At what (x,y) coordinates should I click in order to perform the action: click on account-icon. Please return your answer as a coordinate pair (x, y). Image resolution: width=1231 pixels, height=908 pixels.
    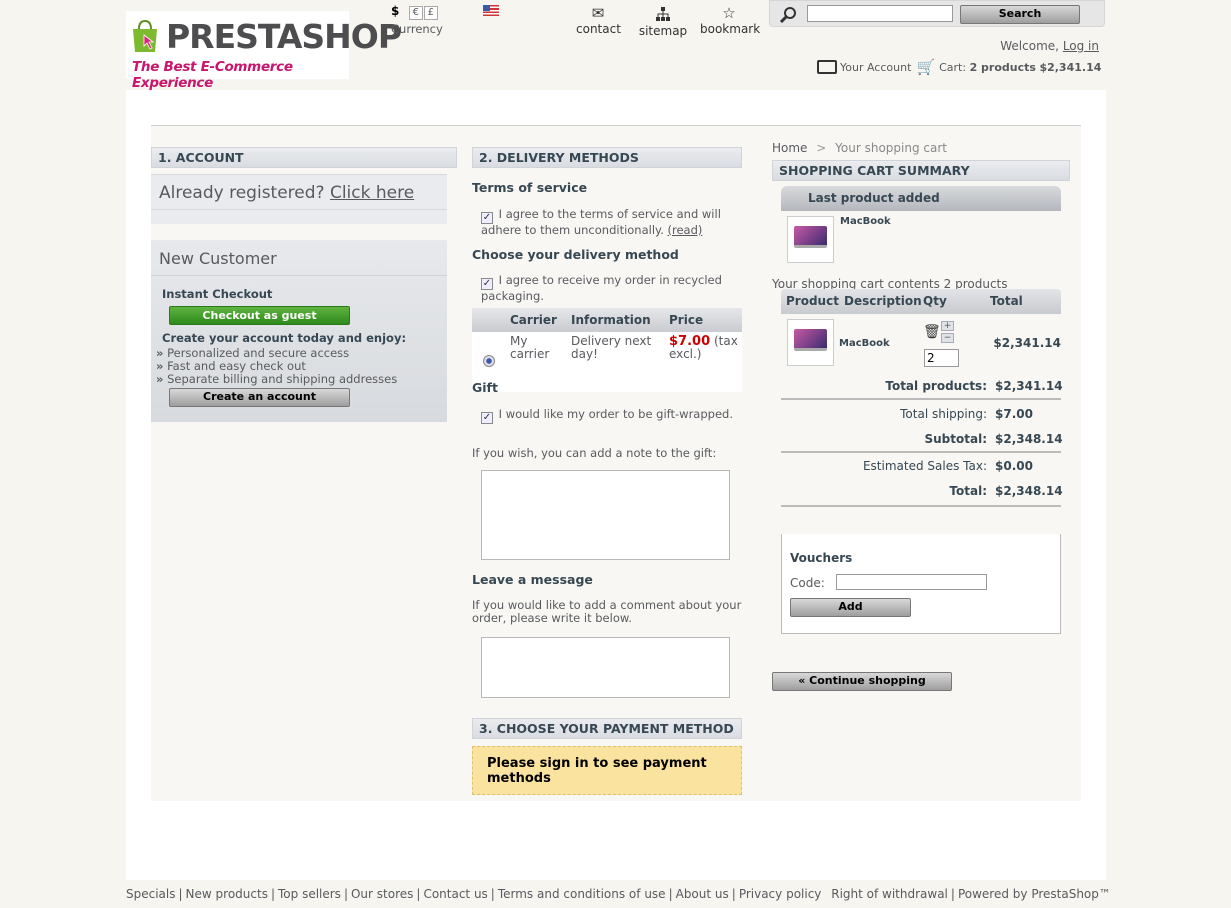
    Looking at the image, I should click on (827, 67).